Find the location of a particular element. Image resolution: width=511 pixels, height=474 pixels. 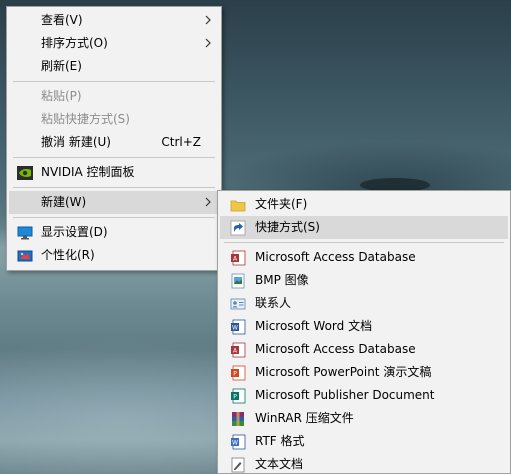

menu-item-label: 查看(V) is located at coordinates (62, 20).